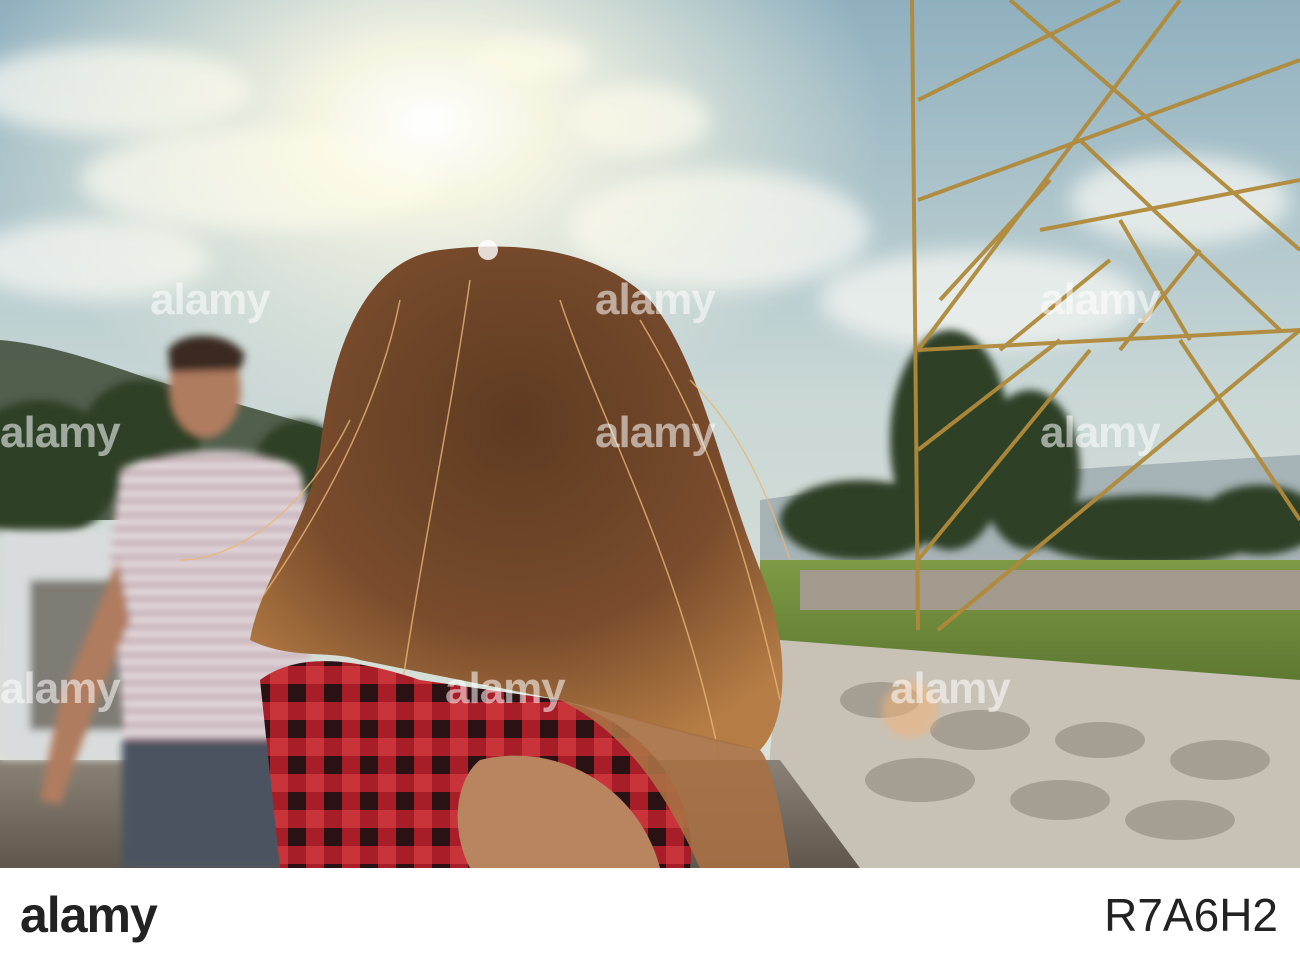  Describe the element at coordinates (650, 912) in the screenshot. I see `stock-footer-bar: alamy R7A6H2` at that location.